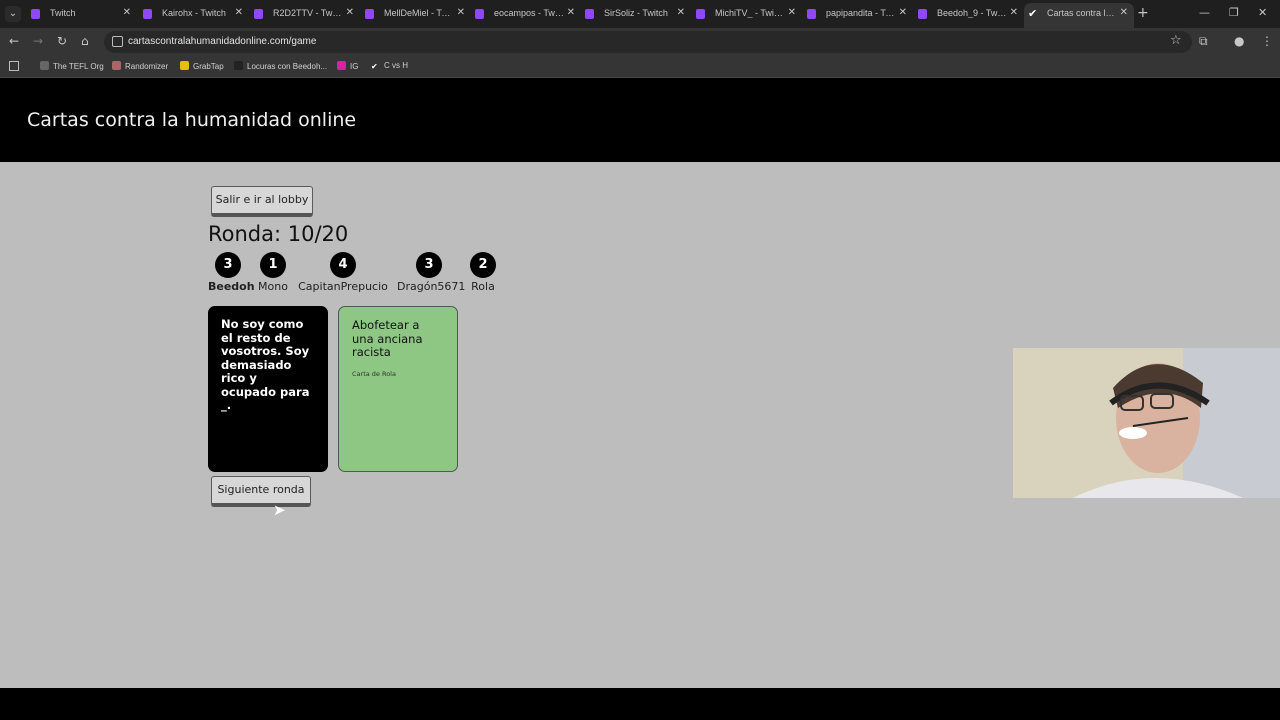  I want to click on new-tab-icon: +, so click(1143, 13).